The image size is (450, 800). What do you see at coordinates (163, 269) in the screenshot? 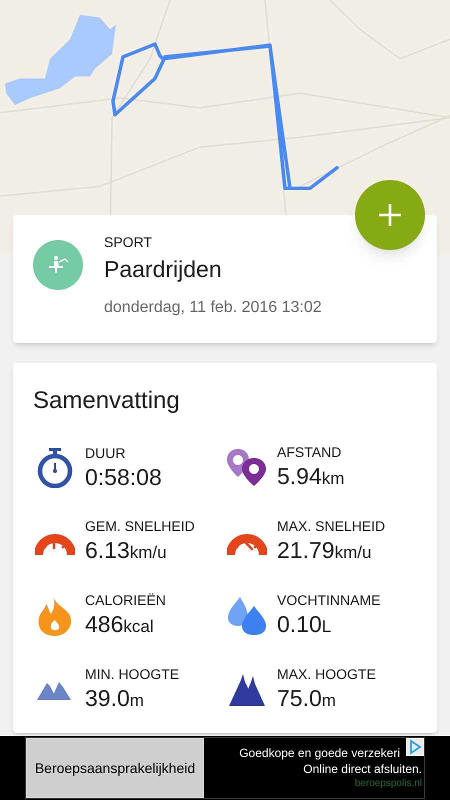
I see `sport-name: Paardrijden` at bounding box center [163, 269].